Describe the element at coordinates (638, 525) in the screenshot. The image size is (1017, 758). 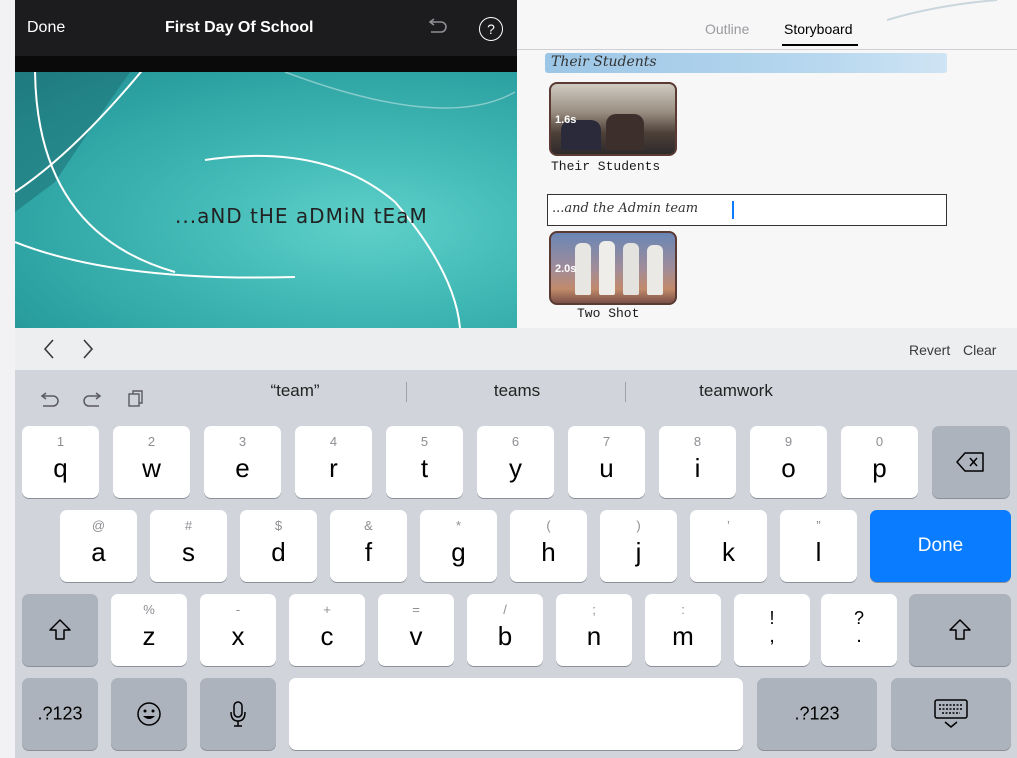
I see `key-hint: )` at that location.